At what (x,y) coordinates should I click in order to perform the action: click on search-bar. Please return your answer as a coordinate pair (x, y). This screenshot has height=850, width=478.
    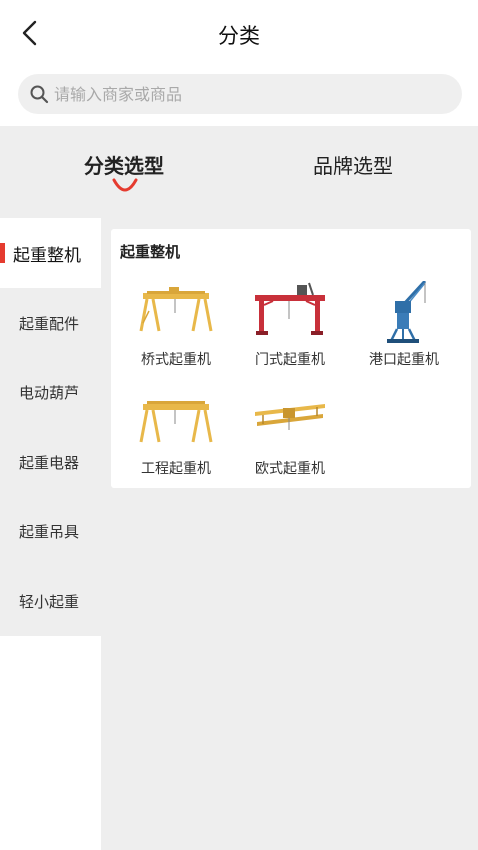
    Looking at the image, I should click on (240, 94).